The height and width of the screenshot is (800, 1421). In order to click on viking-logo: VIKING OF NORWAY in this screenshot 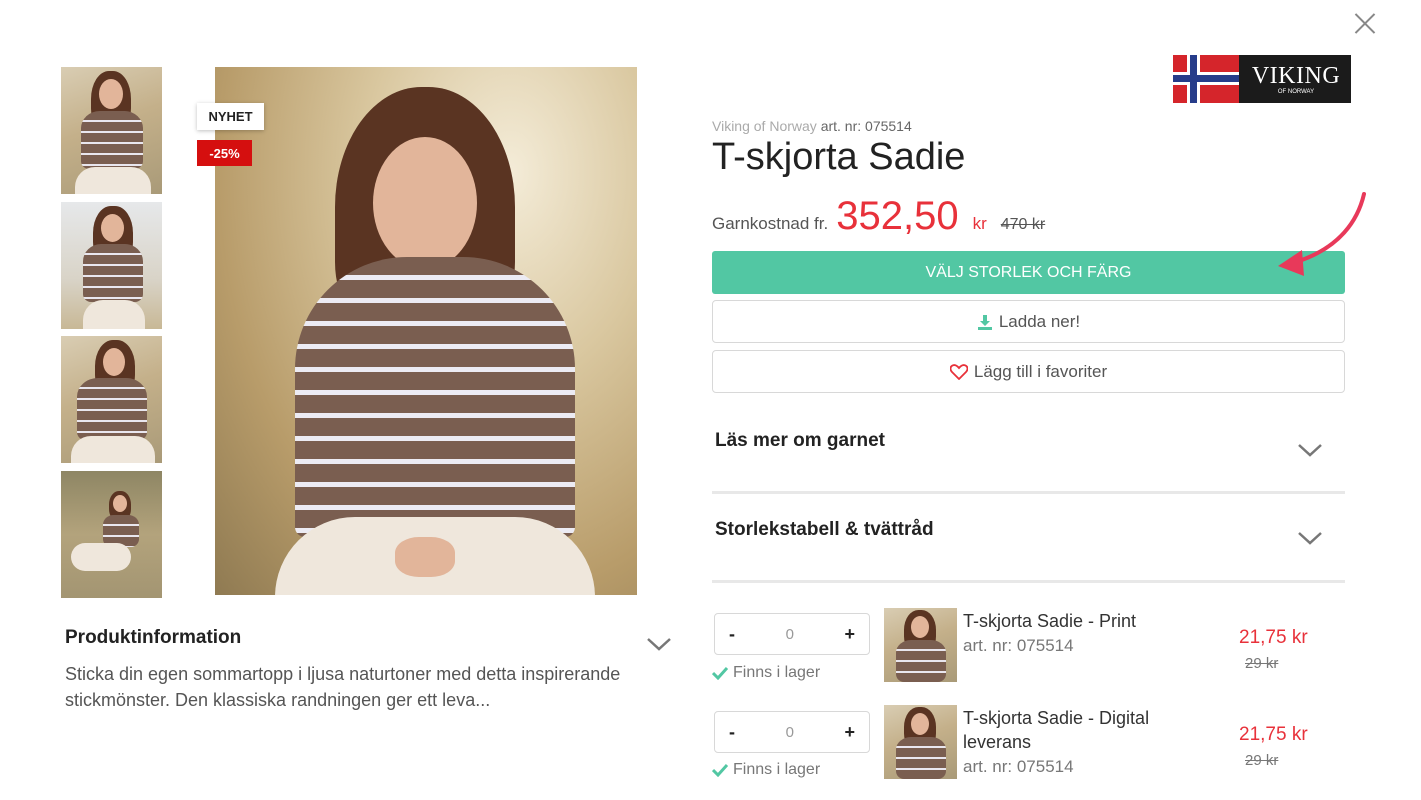, I will do `click(1262, 79)`.